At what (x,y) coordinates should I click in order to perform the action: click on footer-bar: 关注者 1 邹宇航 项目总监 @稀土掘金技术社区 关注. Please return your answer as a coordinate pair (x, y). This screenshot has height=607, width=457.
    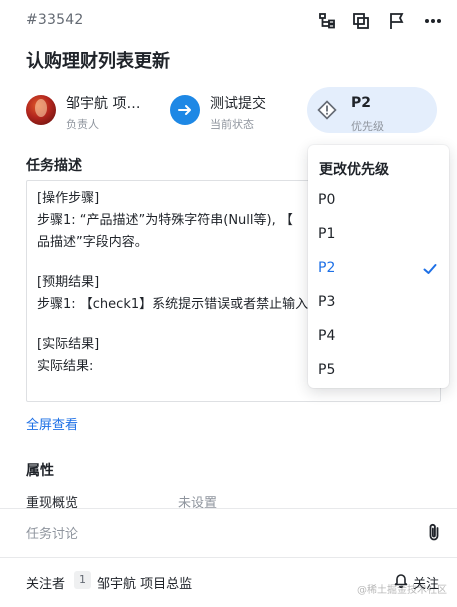
    Looking at the image, I should click on (228, 582).